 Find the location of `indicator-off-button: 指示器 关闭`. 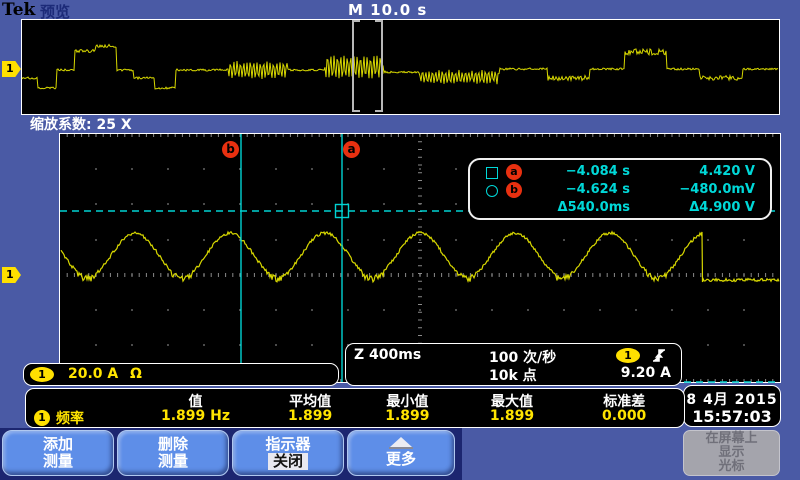

indicator-off-button: 指示器 关闭 is located at coordinates (288, 453).